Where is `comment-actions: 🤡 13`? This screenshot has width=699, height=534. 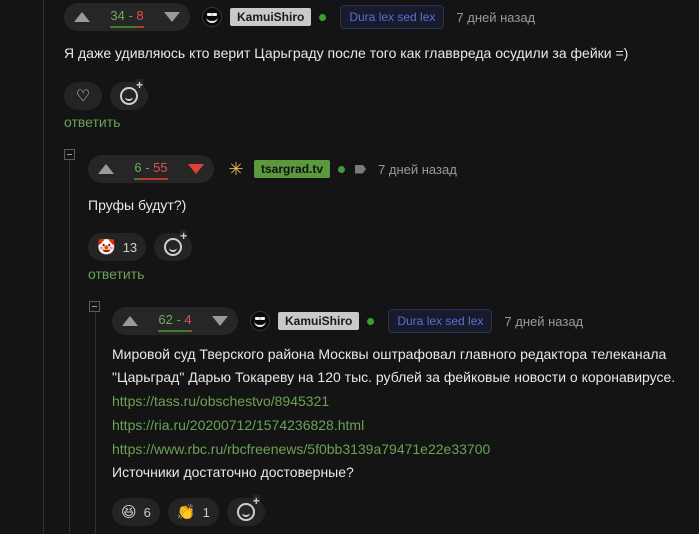
comment-actions: 🤡 13 is located at coordinates (388, 245).